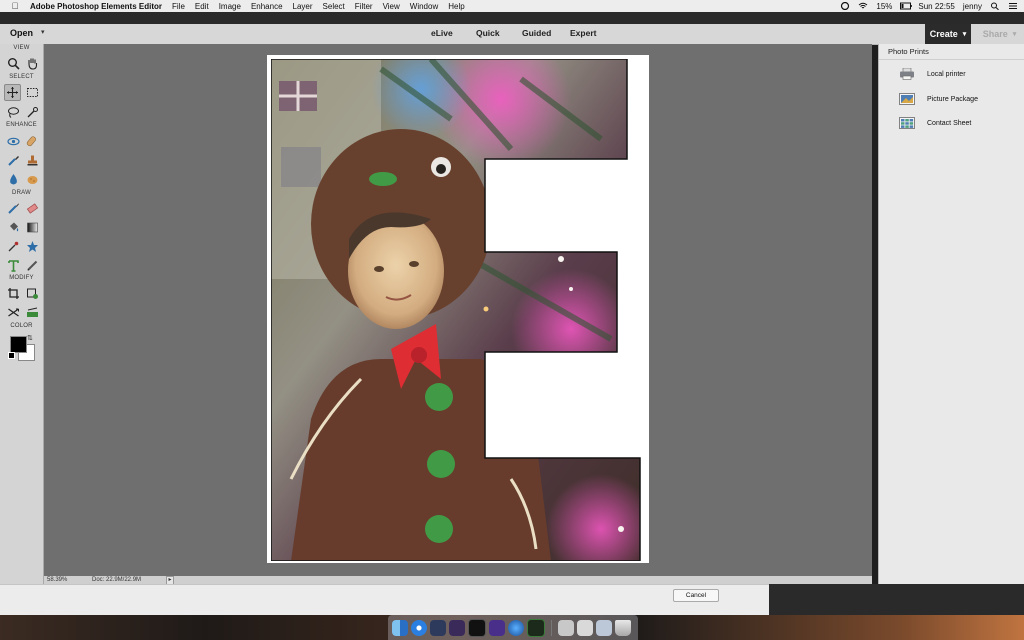 The image size is (1024, 640). I want to click on spotlight-search-icon, so click(995, 6).